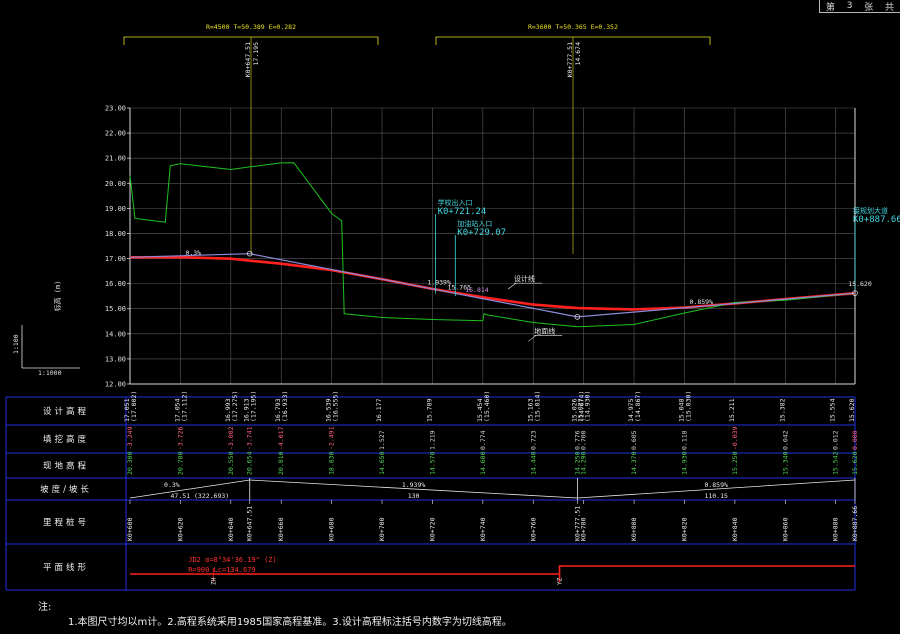  What do you see at coordinates (512, 286) in the screenshot?
I see `series-label-leader` at bounding box center [512, 286].